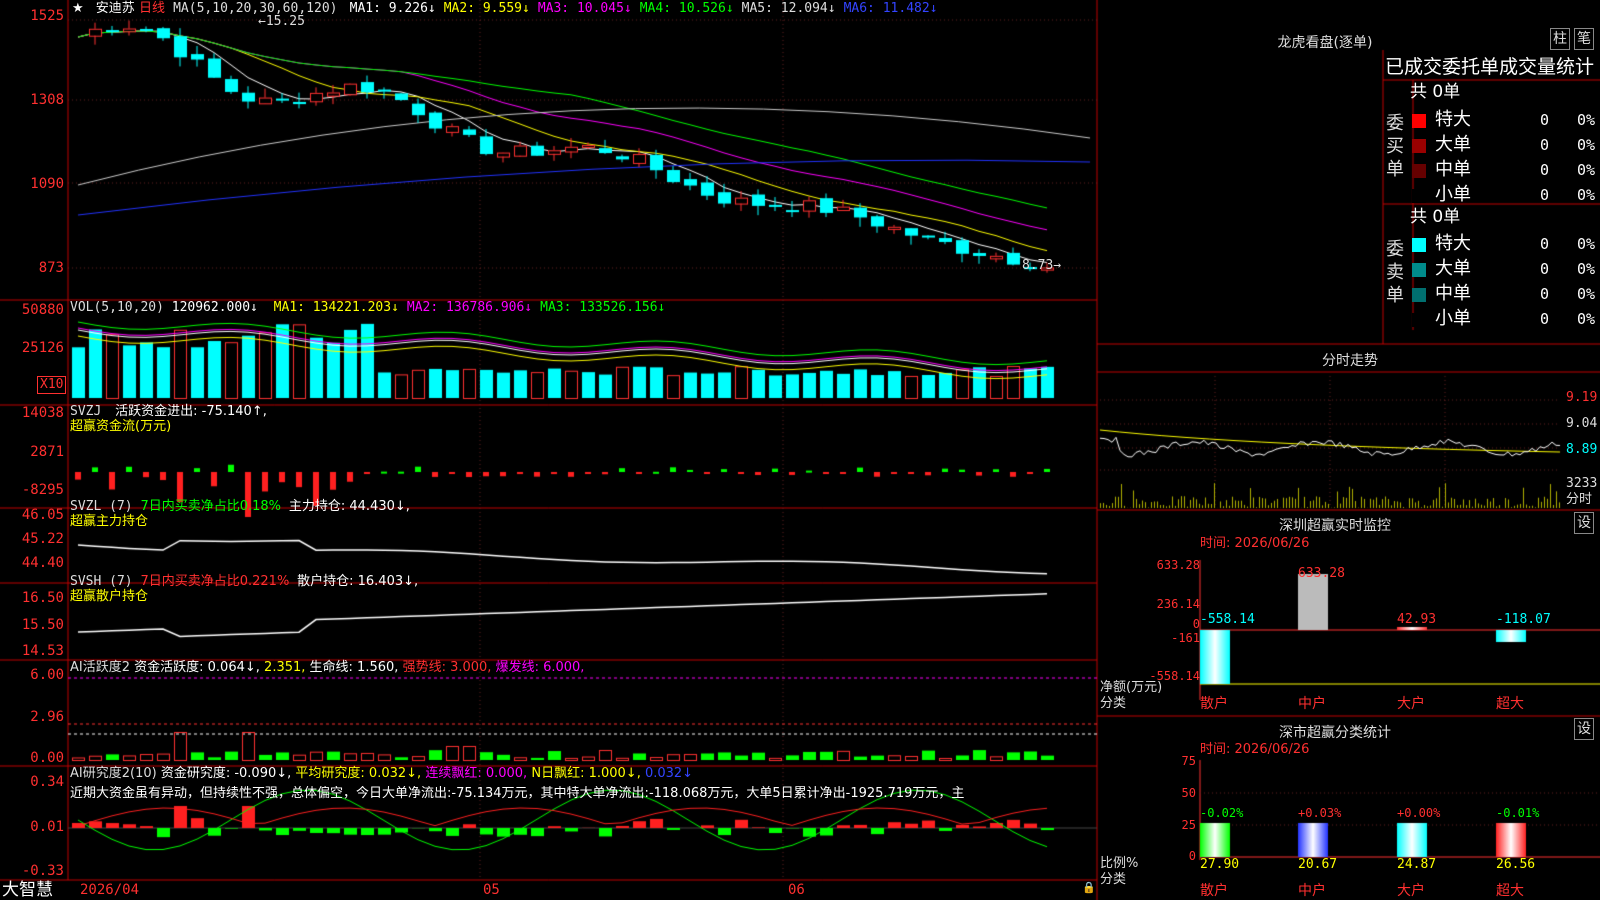 Image resolution: width=1600 pixels, height=900 pixels. I want to click on row-pct-sell-1: 0%, so click(1586, 269).